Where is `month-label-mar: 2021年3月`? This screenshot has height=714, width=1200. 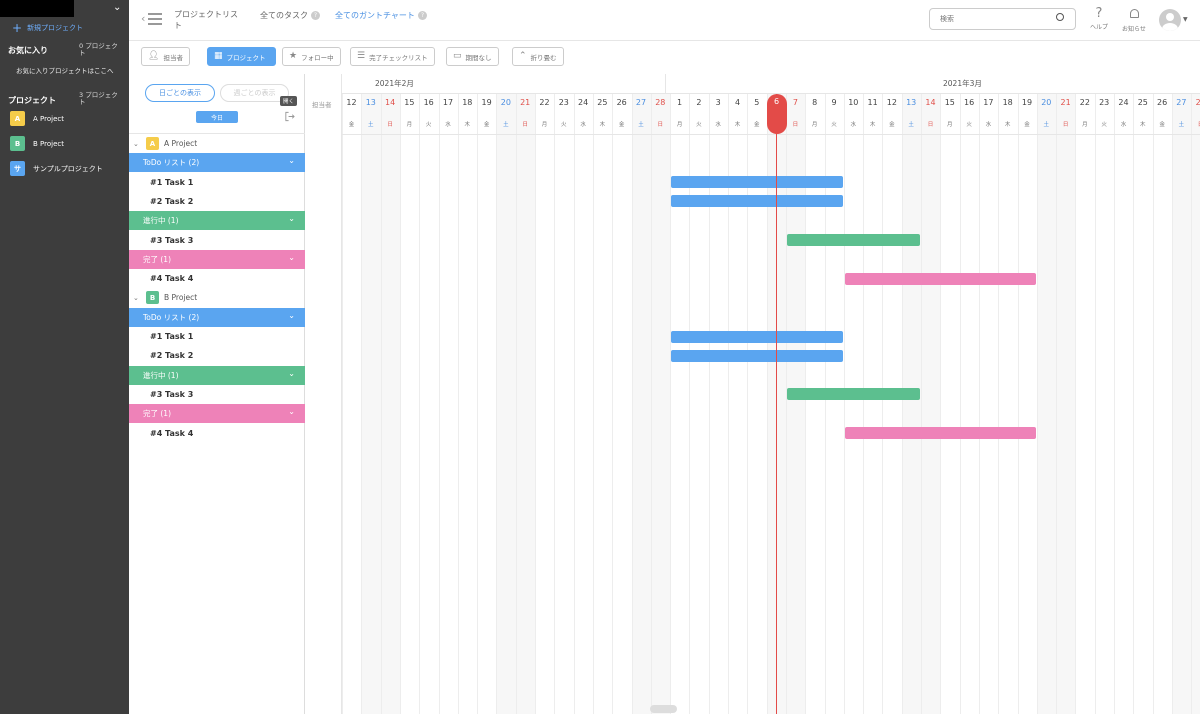
month-label-mar: 2021年3月 is located at coordinates (962, 83).